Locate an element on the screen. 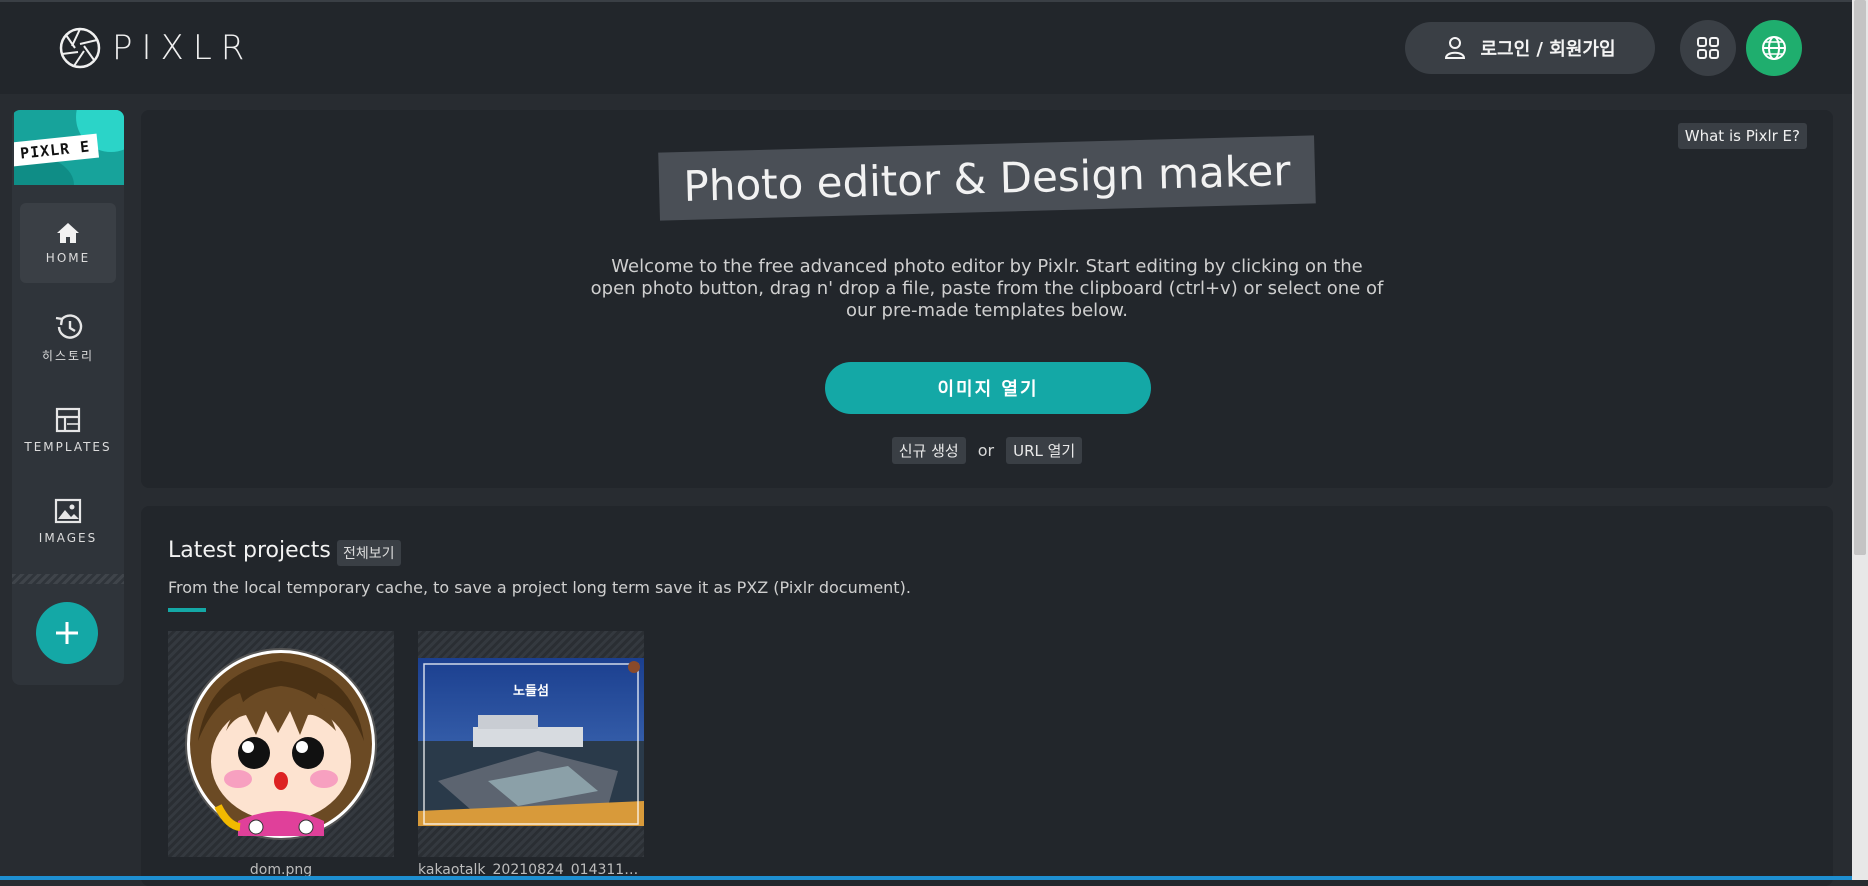  user-icon is located at coordinates (1455, 48).